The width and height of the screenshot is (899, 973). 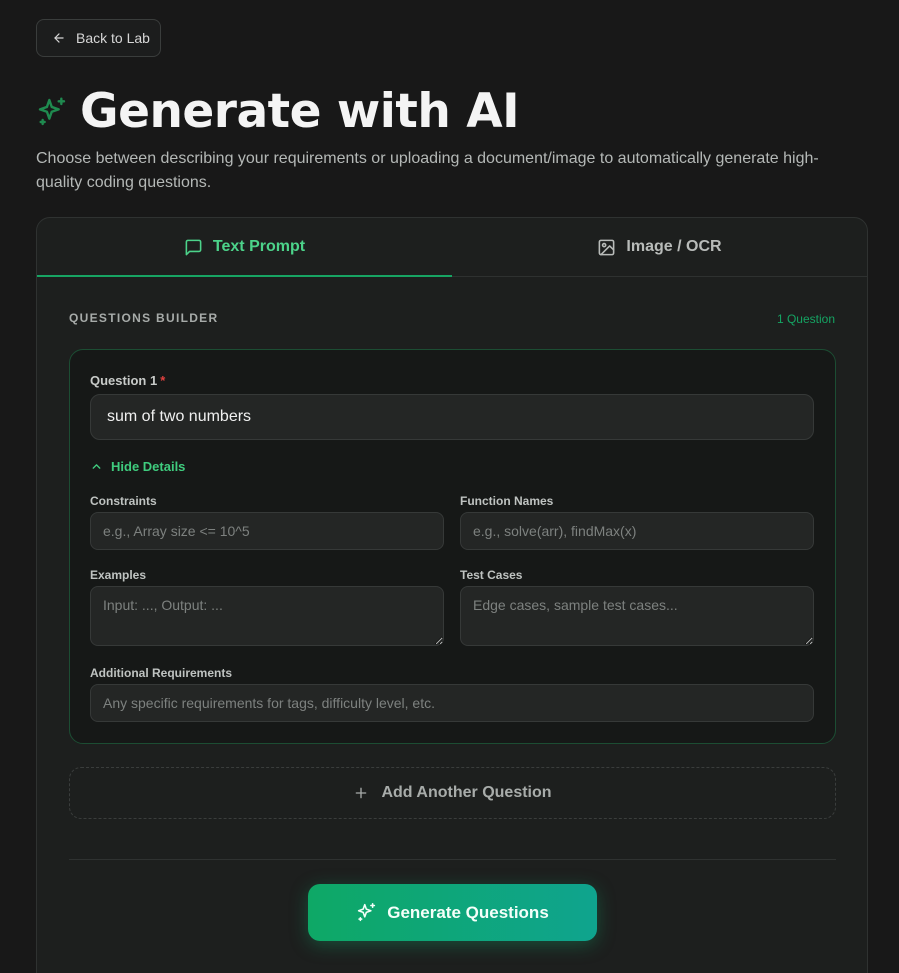 What do you see at coordinates (466, 792) in the screenshot?
I see `add-another-question-label: Add Another Question` at bounding box center [466, 792].